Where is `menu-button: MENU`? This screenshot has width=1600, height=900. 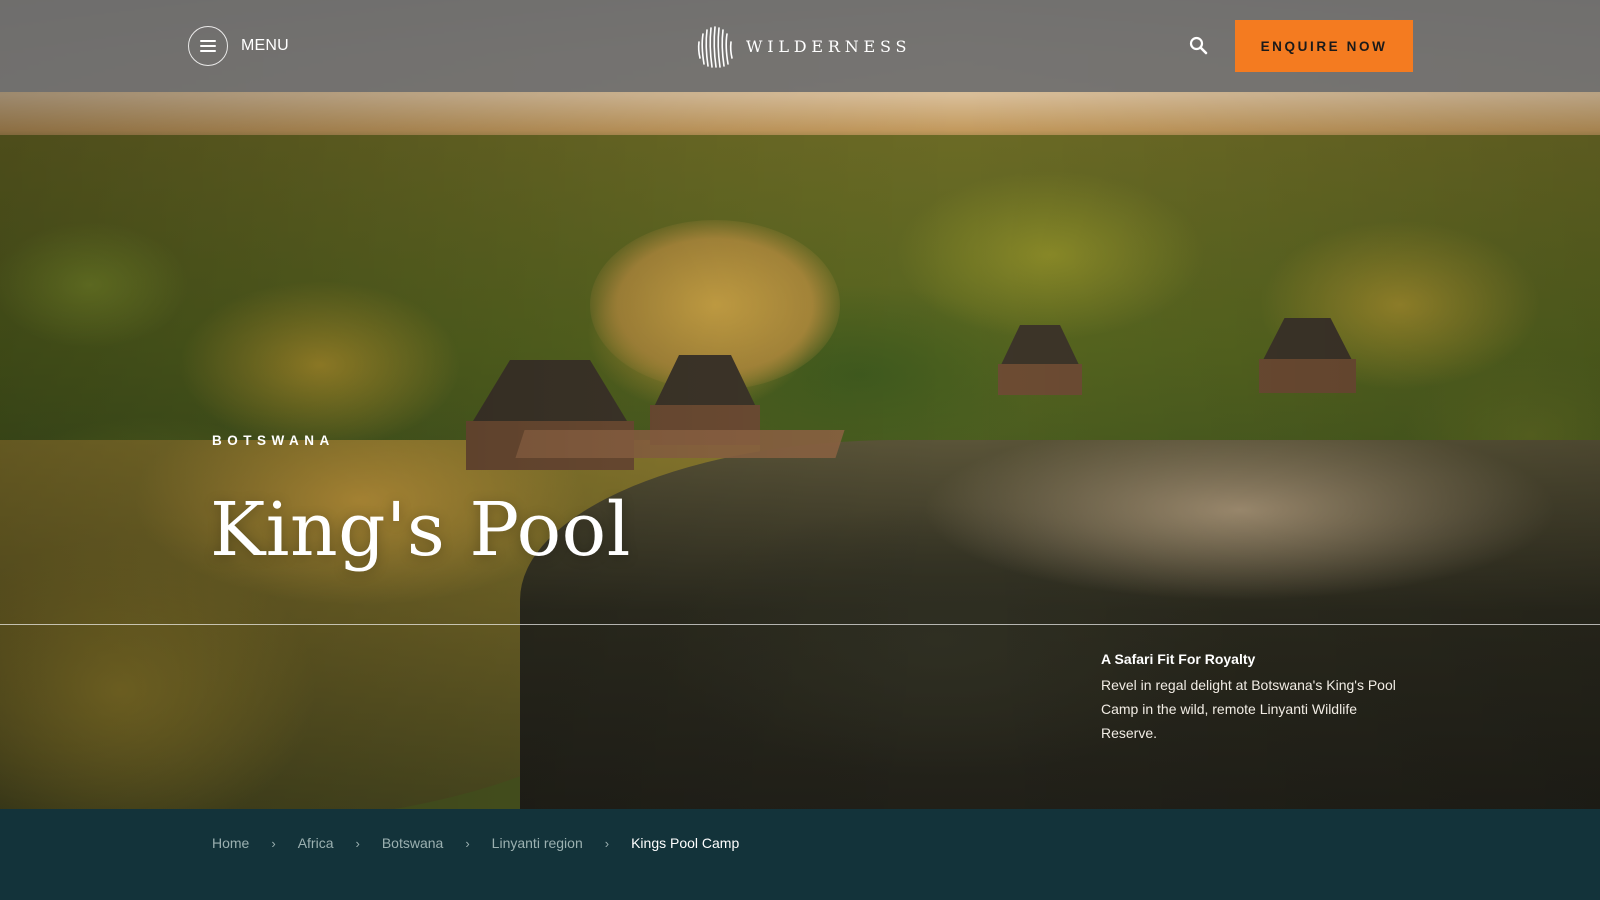
menu-button: MENU is located at coordinates (238, 46).